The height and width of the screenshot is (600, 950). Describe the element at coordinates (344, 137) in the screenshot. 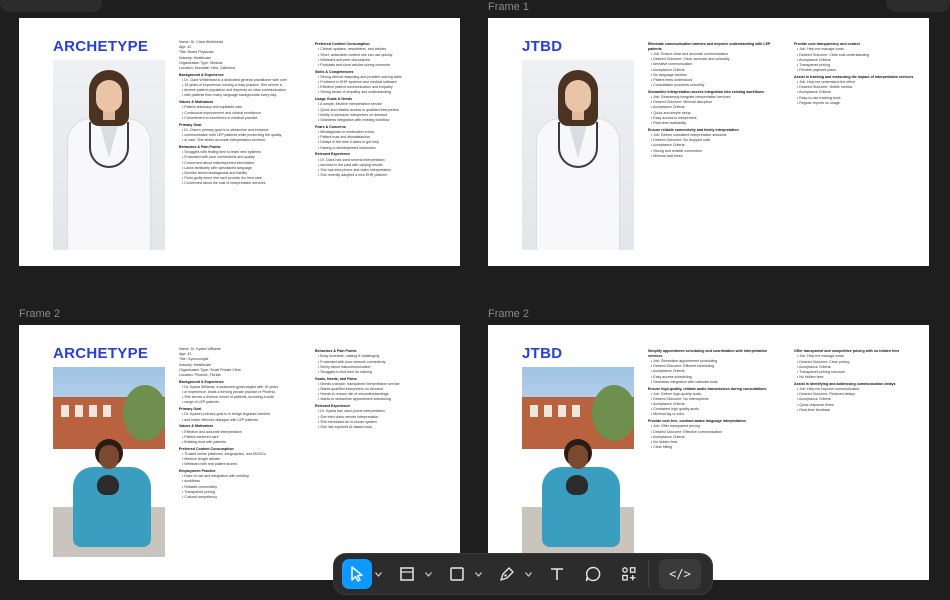

I see `section-line: • Patient trust and dissatisfaction` at that location.